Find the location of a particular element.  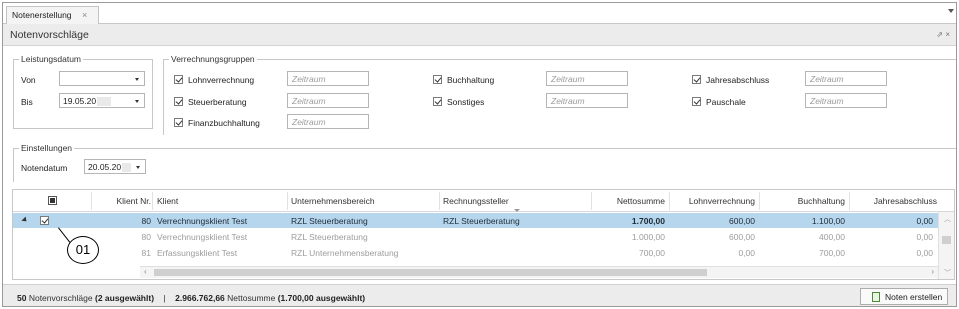

tab-label: Notenerstellung is located at coordinates (42, 15).